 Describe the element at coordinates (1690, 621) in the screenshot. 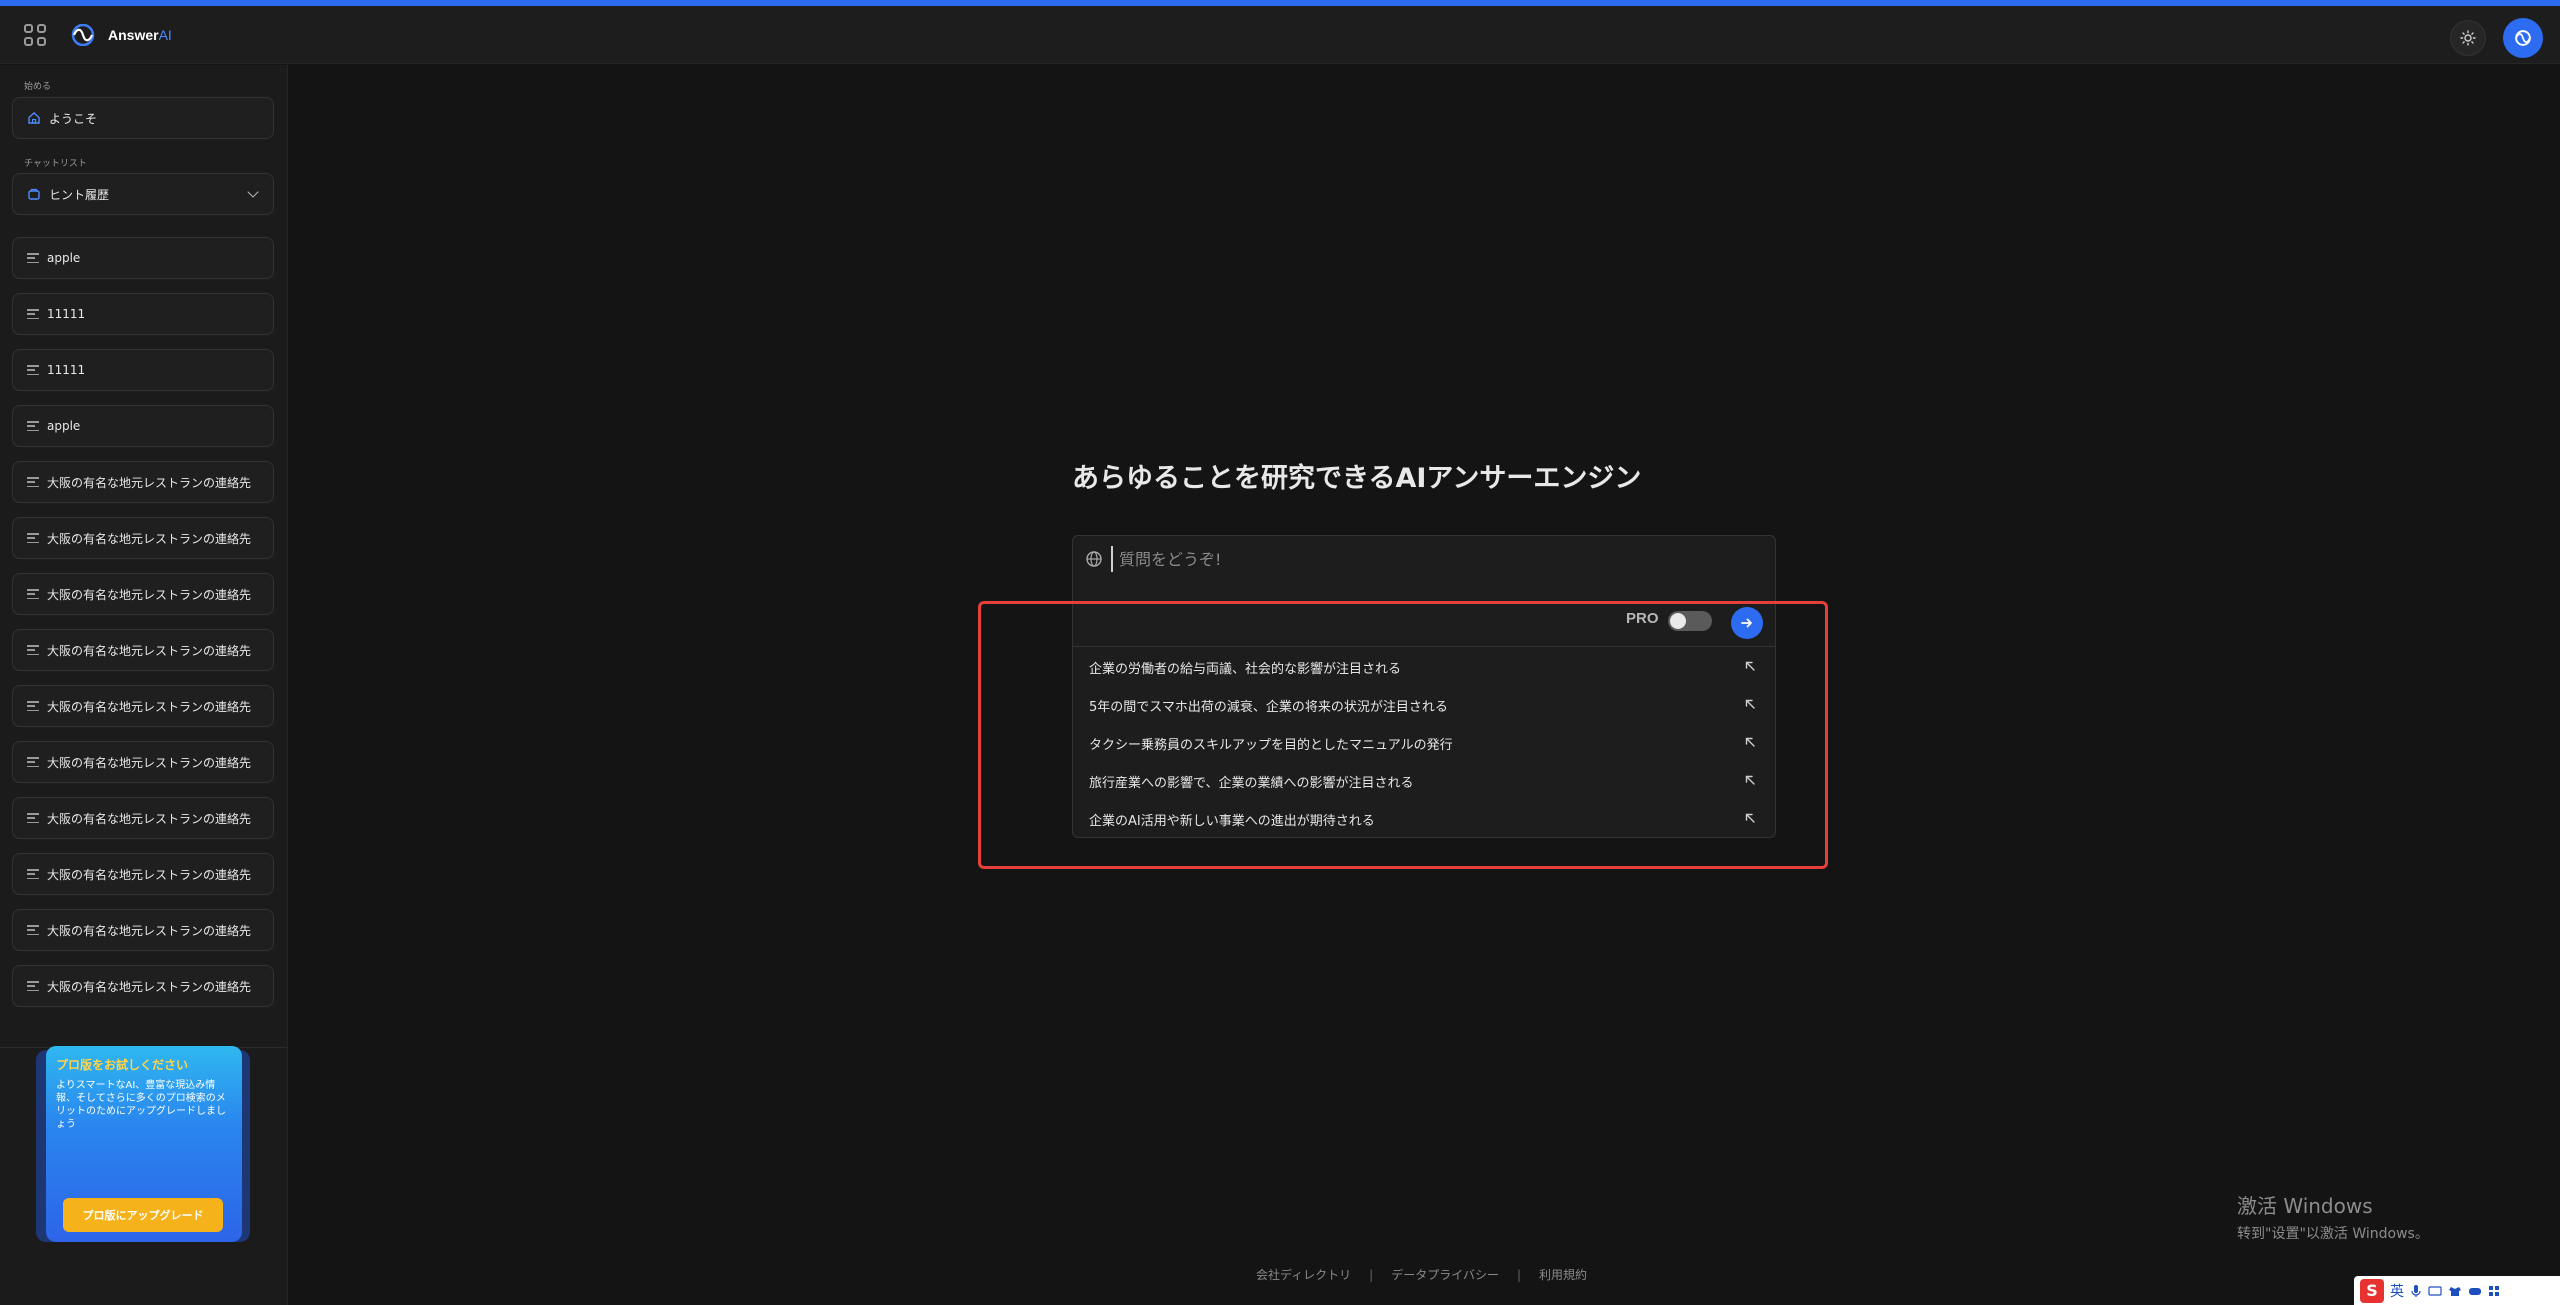

I see `pro-toggle` at that location.